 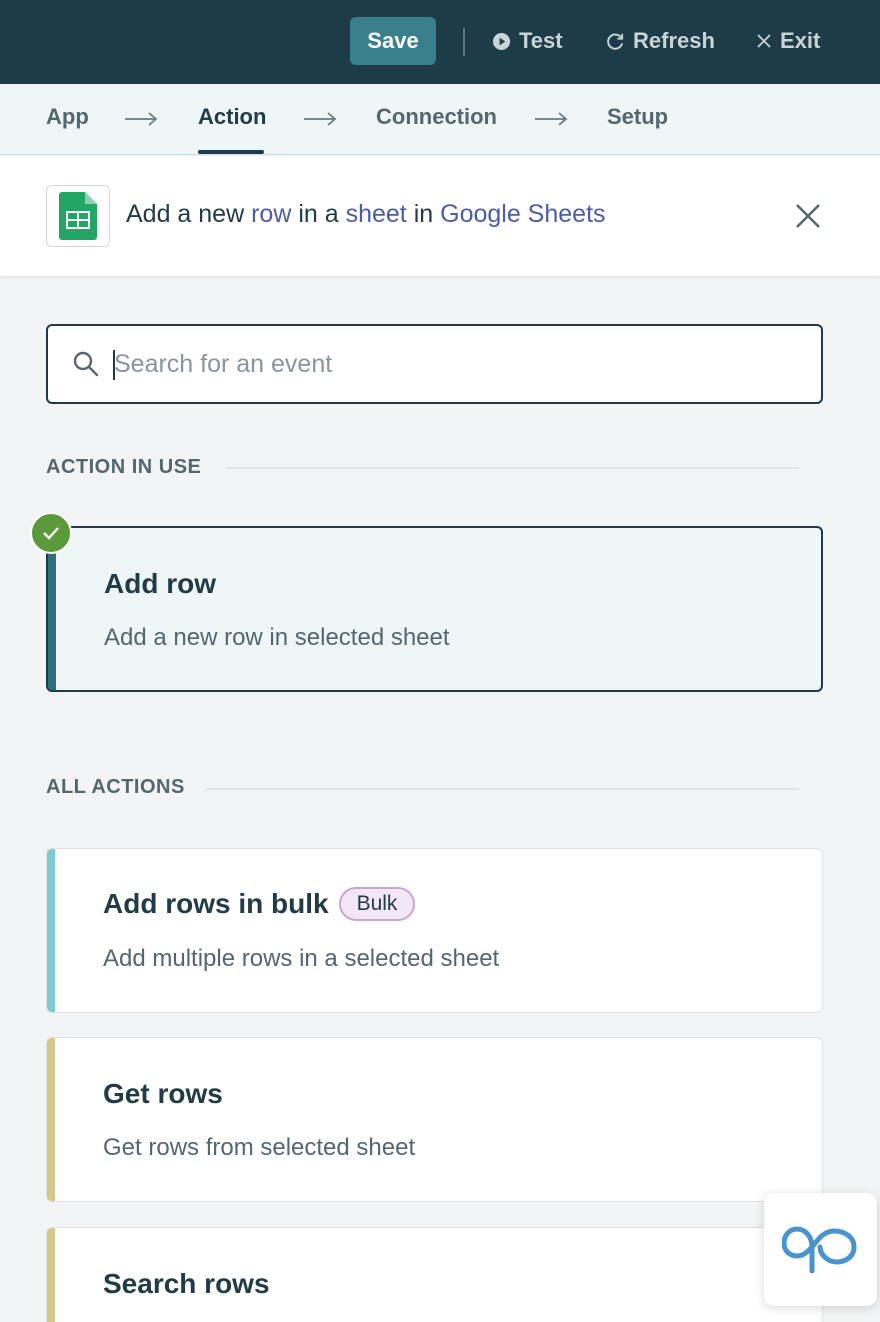 What do you see at coordinates (436, 117) in the screenshot?
I see `step-connection: Connection` at bounding box center [436, 117].